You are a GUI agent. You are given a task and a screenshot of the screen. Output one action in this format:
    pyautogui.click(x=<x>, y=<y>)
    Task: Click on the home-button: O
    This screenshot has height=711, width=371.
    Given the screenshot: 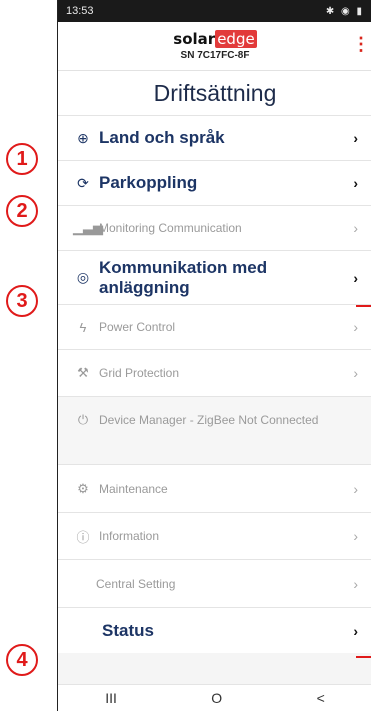 What is the action you would take?
    pyautogui.click(x=216, y=698)
    